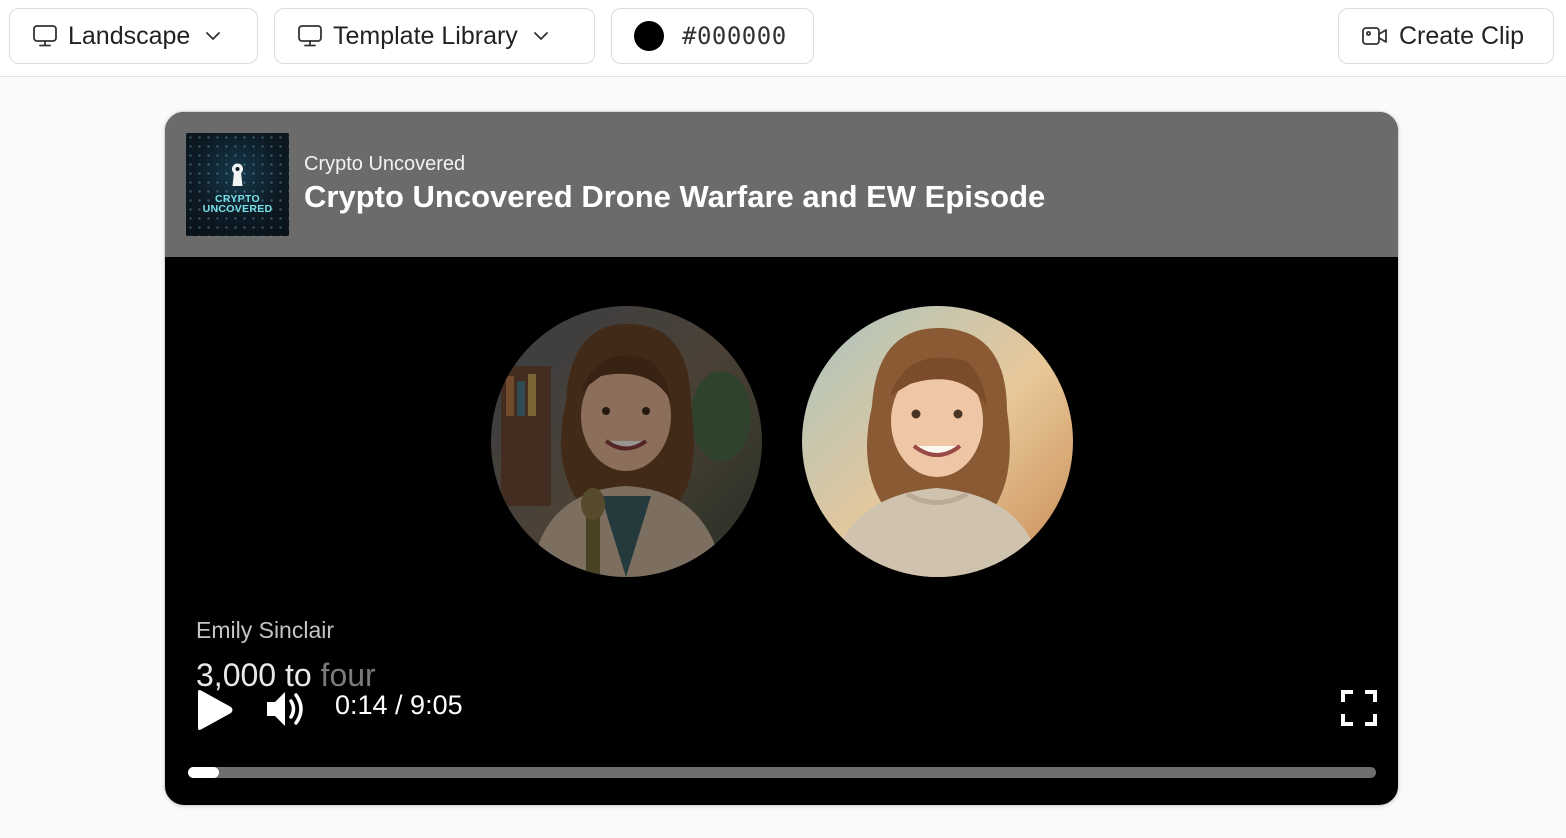  What do you see at coordinates (1374, 36) in the screenshot?
I see `video-camera-icon` at bounding box center [1374, 36].